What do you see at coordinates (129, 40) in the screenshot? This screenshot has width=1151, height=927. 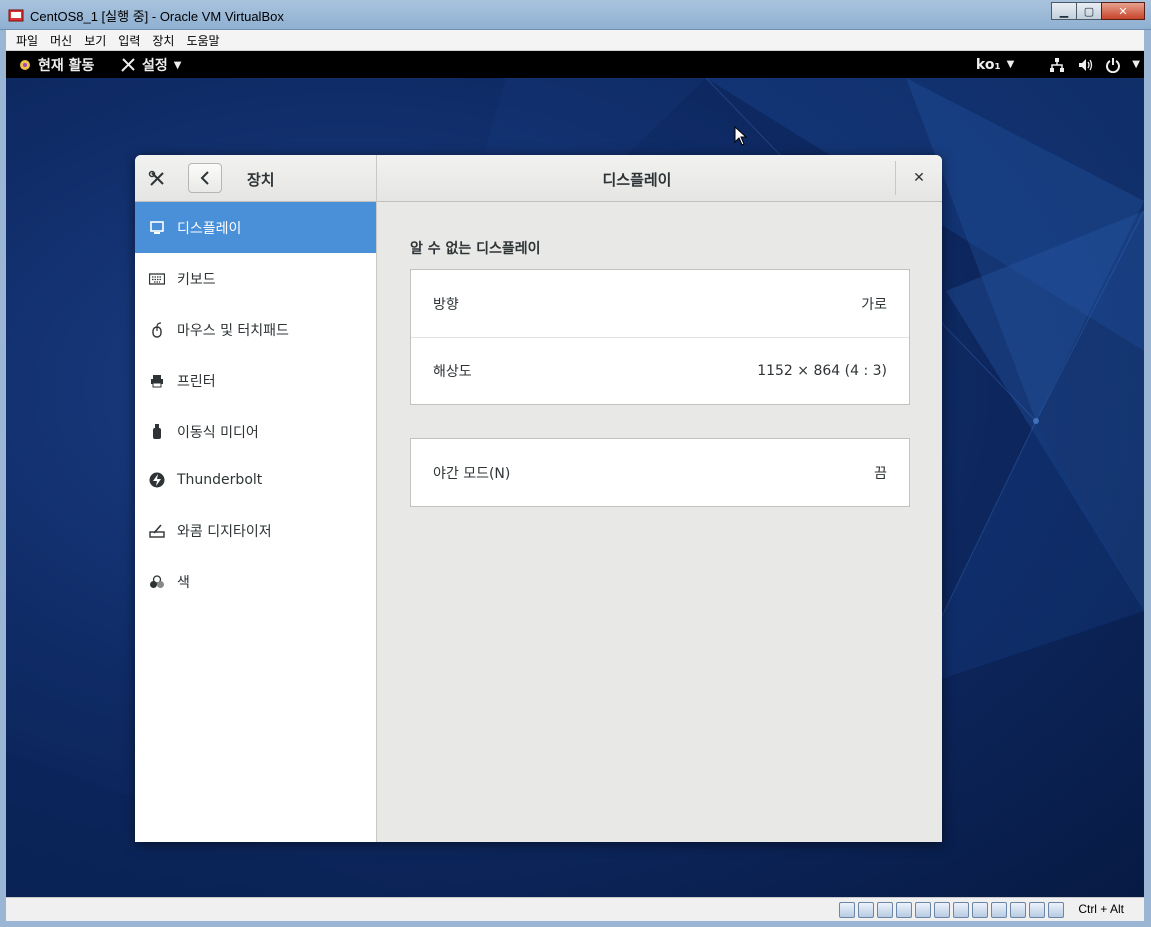 I see `menu-input: 입력` at bounding box center [129, 40].